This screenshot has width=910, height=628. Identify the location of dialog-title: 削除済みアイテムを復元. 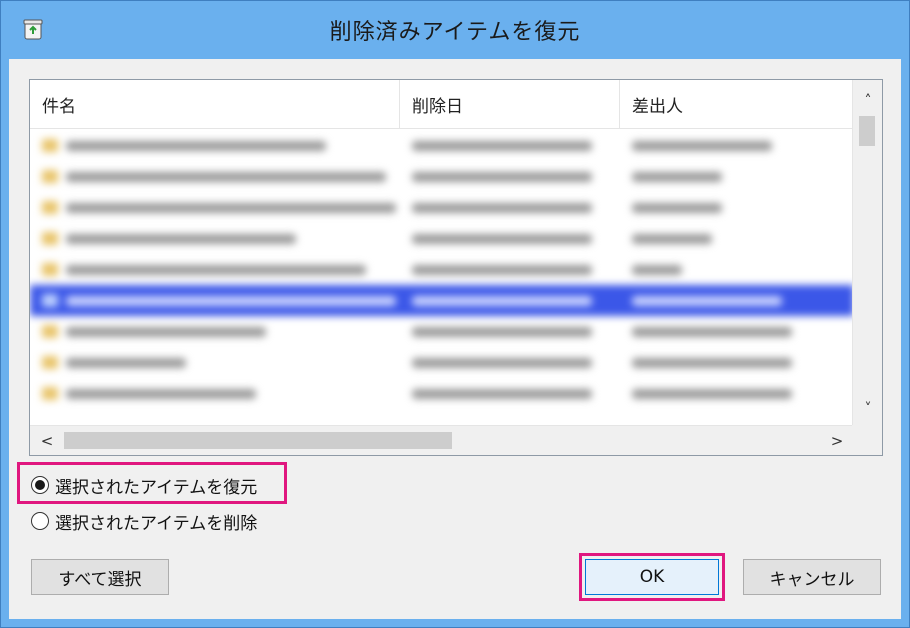
(455, 32).